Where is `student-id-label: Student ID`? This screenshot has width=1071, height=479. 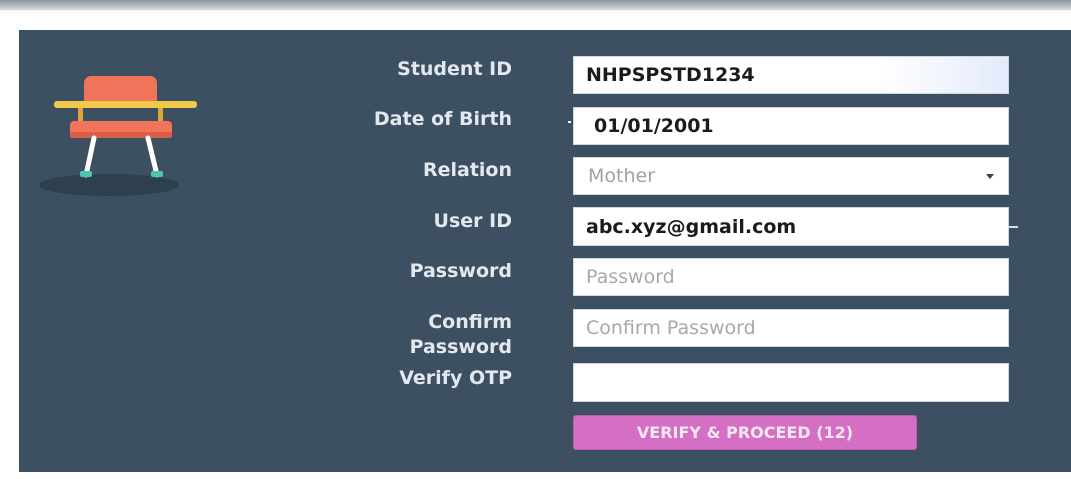
student-id-label: Student ID is located at coordinates (454, 69).